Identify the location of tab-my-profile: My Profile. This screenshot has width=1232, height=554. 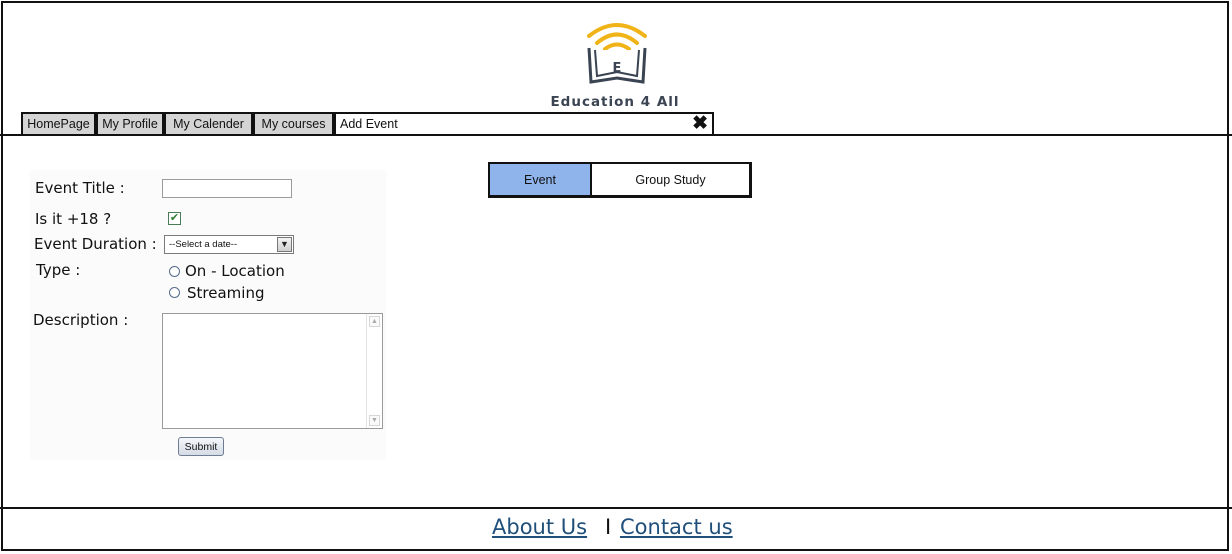
(130, 123).